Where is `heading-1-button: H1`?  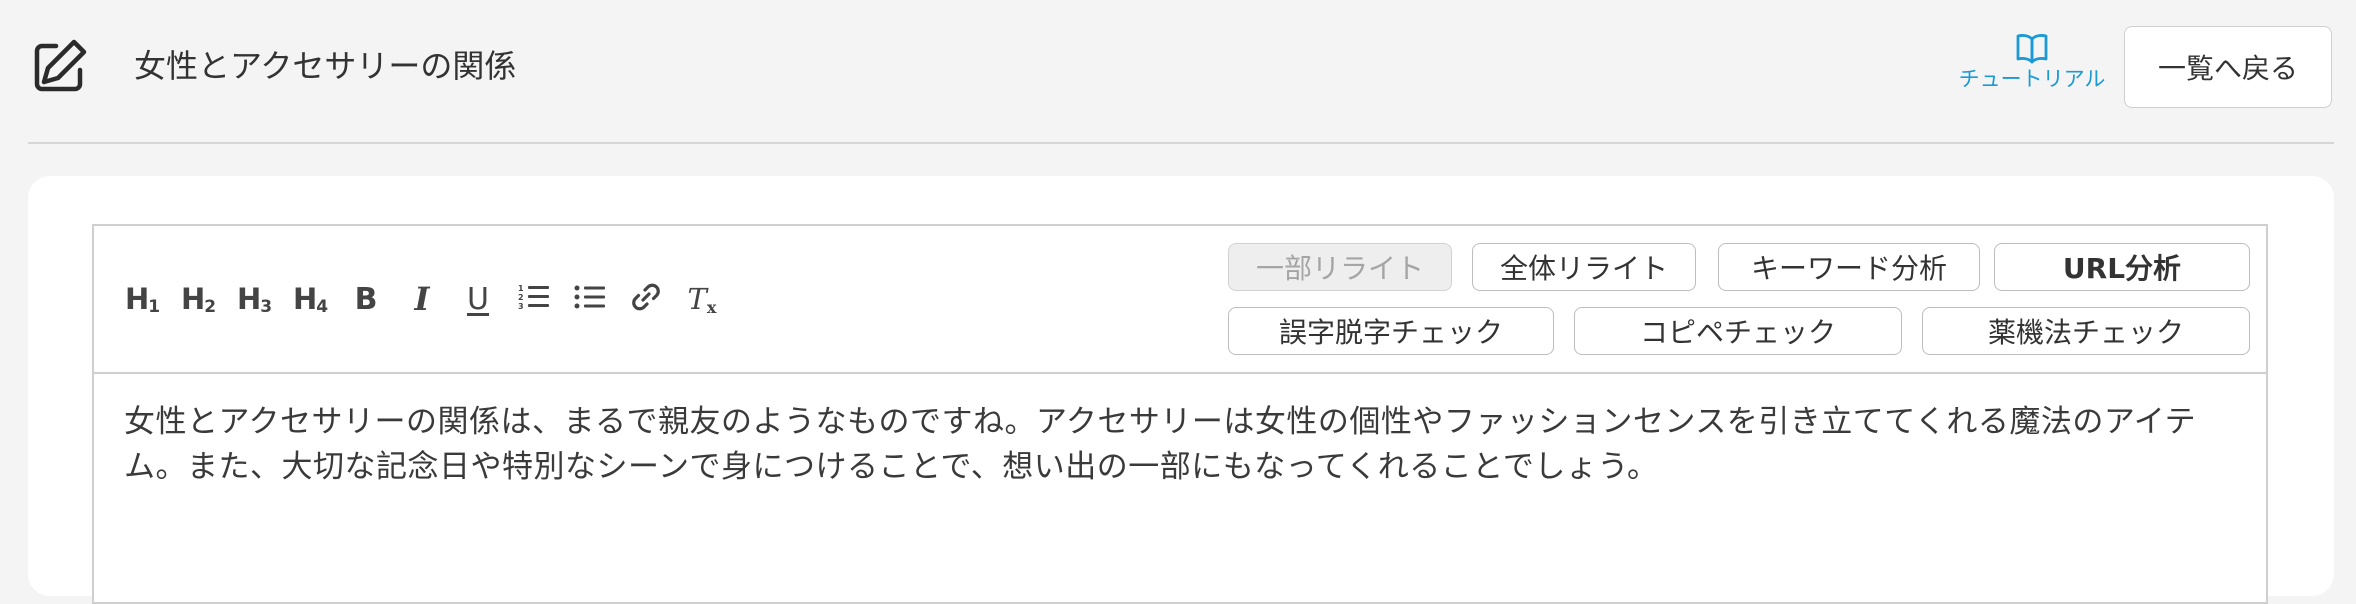
heading-1-button: H1 is located at coordinates (142, 299).